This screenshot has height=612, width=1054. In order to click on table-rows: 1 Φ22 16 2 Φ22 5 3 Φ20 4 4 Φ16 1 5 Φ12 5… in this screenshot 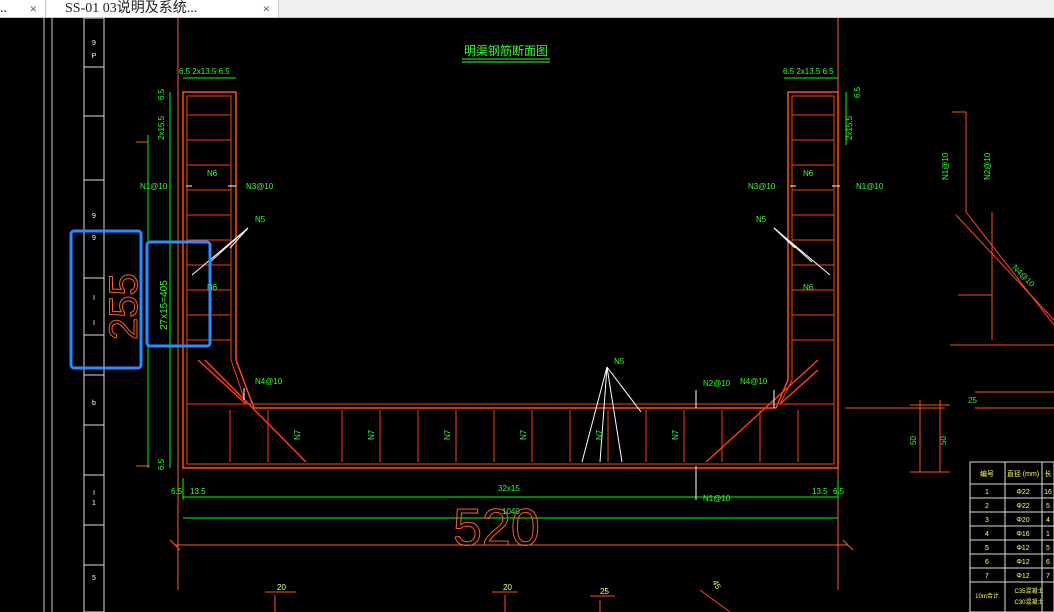, I will do `click(1013, 547)`.